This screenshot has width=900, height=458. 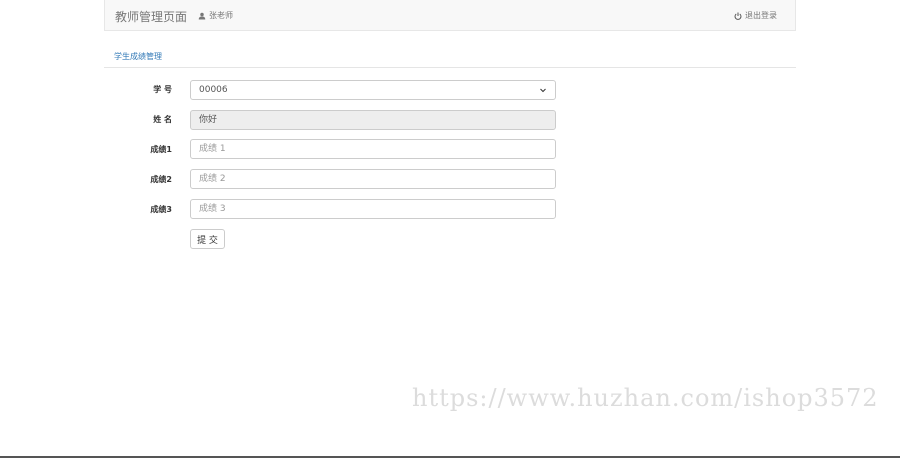 What do you see at coordinates (161, 149) in the screenshot?
I see `score1-label: 成绩1` at bounding box center [161, 149].